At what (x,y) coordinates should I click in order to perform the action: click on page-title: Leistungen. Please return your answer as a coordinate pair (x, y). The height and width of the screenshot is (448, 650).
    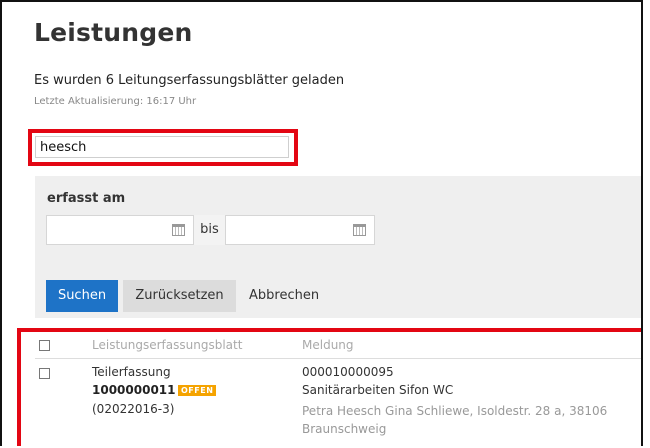
    Looking at the image, I should click on (113, 32).